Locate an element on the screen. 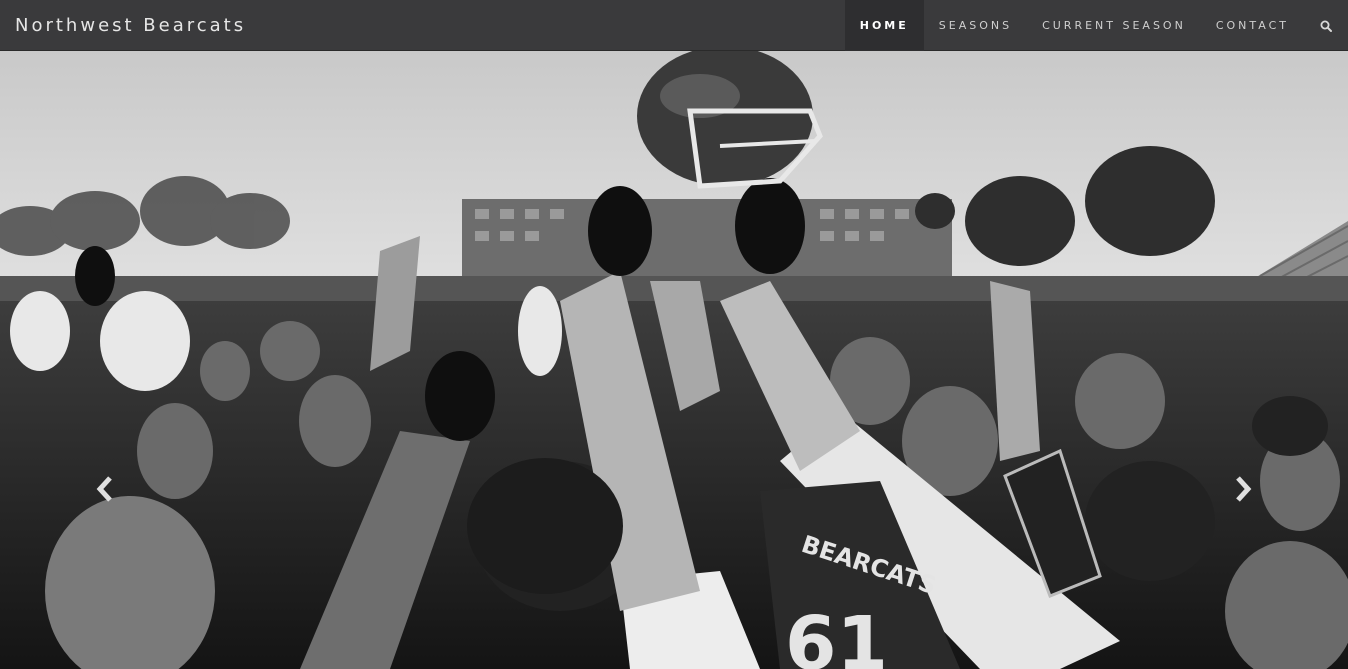  search-button is located at coordinates (1326, 25).